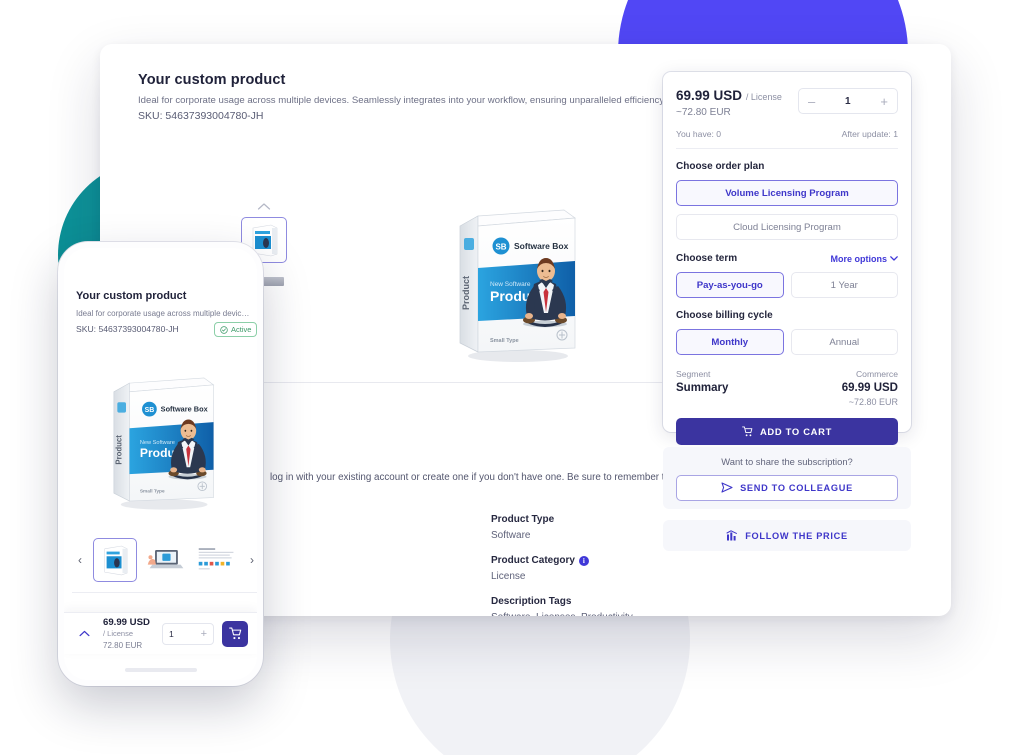 The width and height of the screenshot is (1024, 755). What do you see at coordinates (732, 534) in the screenshot?
I see `price-tracker-icon` at bounding box center [732, 534].